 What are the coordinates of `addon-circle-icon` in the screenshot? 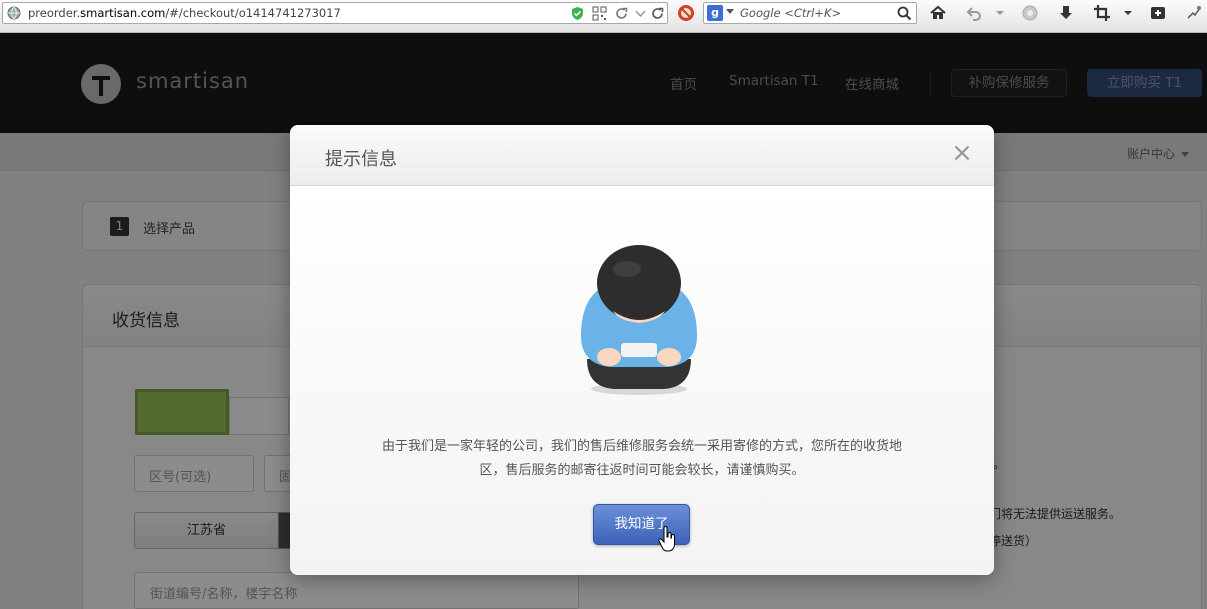 It's located at (1030, 13).